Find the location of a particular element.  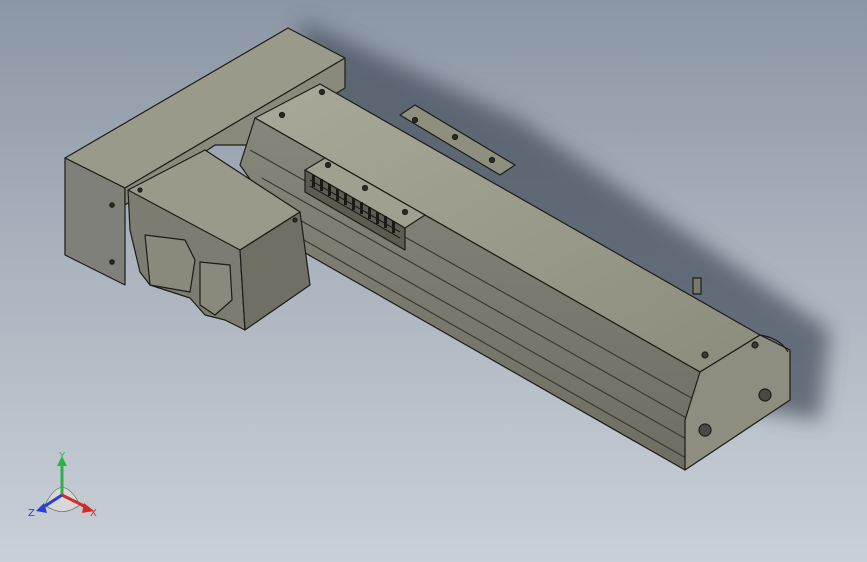

orientation-triad: Y X Z is located at coordinates (62, 485).